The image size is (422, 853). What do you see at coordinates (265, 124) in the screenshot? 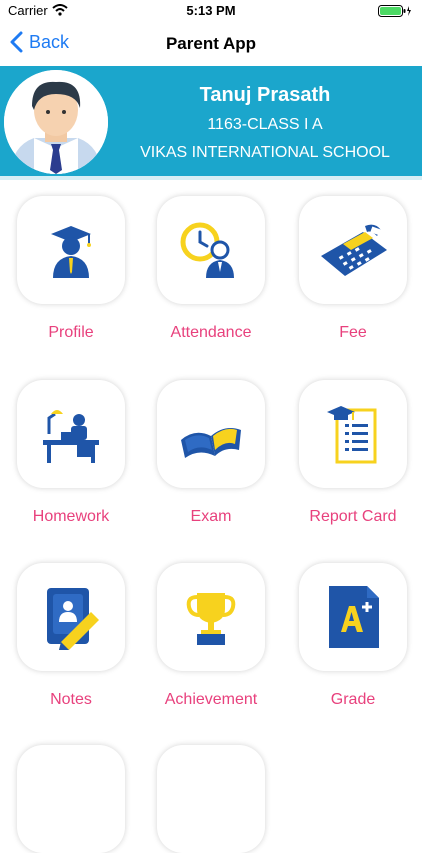
I see `student-class: 1163-CLASS I A` at bounding box center [265, 124].